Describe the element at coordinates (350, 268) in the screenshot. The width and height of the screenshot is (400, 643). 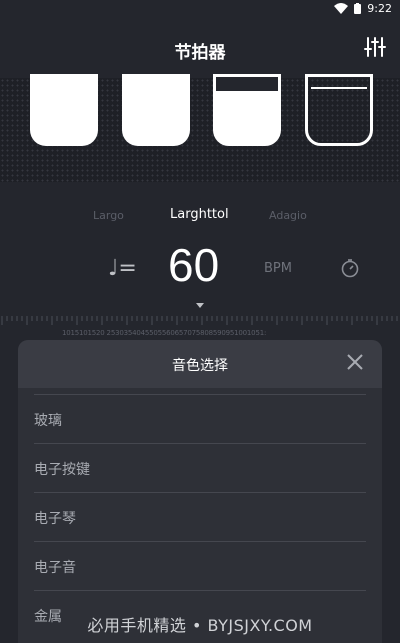
I see `timer-icon` at that location.